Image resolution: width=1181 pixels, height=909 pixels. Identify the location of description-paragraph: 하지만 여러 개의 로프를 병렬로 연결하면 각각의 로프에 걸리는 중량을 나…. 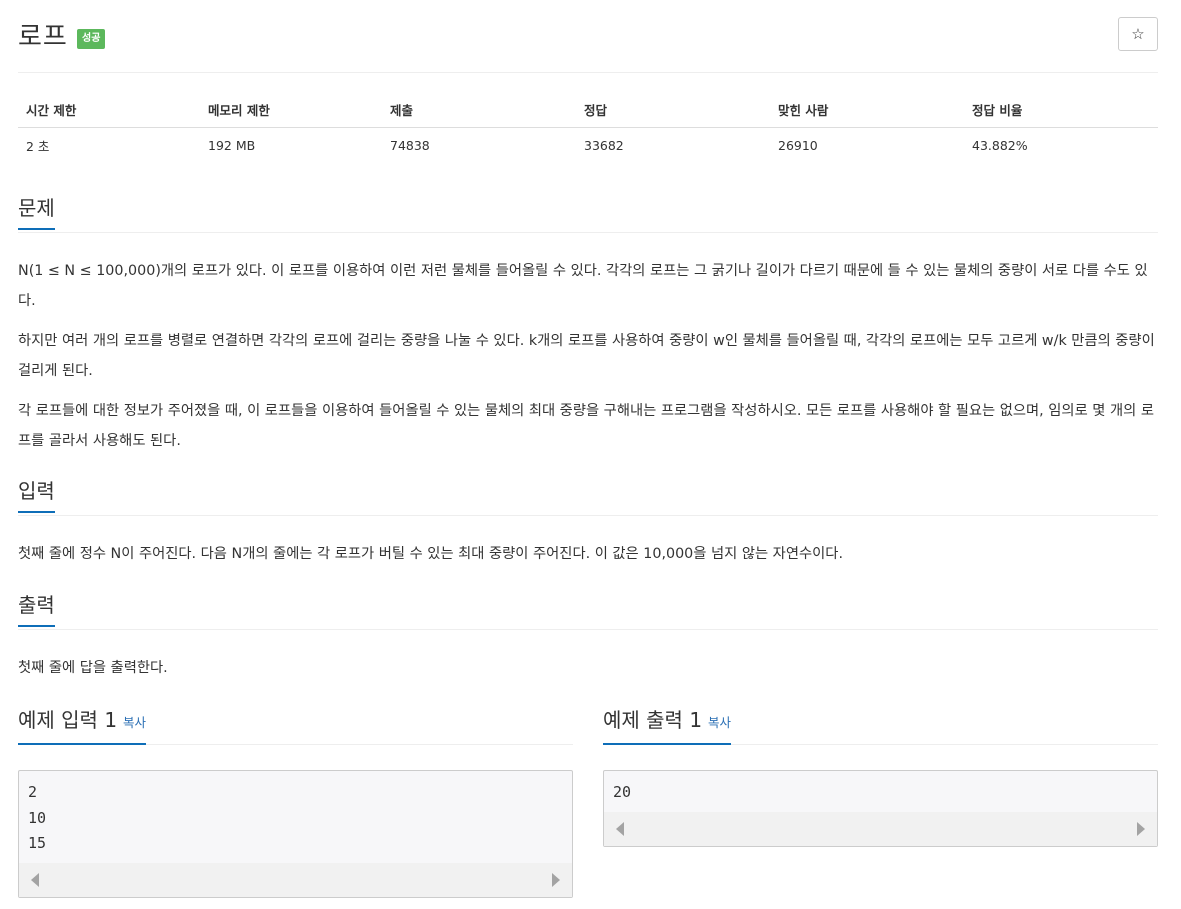
(586, 356).